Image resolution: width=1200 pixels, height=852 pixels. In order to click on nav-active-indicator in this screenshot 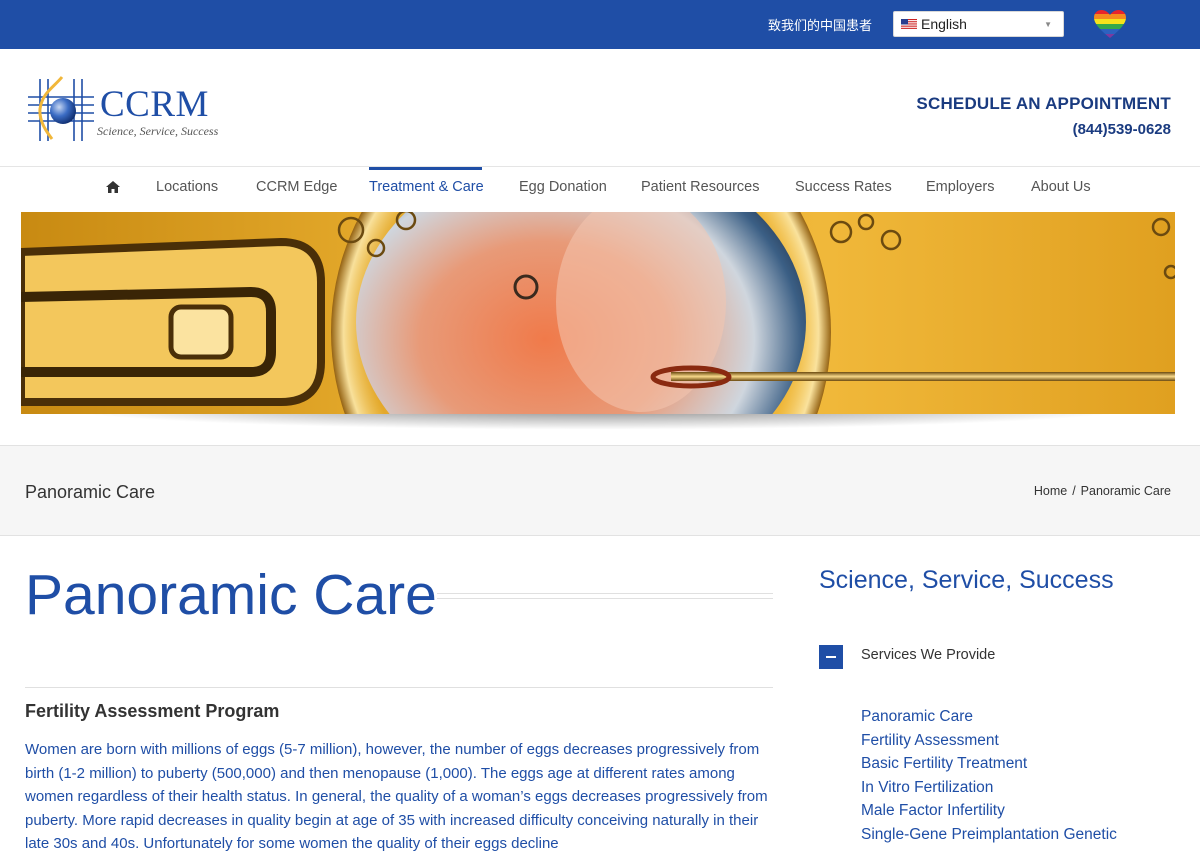, I will do `click(425, 168)`.